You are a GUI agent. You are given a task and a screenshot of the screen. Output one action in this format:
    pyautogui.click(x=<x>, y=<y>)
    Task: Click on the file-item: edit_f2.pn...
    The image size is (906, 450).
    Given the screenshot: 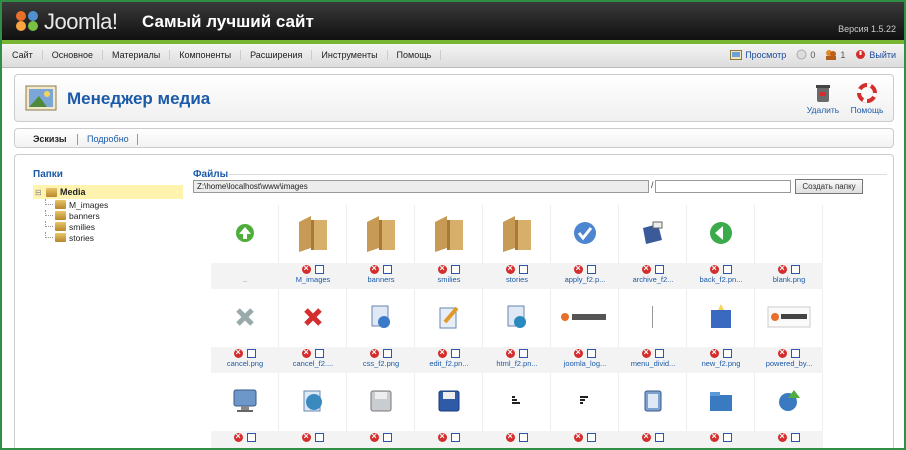 What is the action you would take?
    pyautogui.click(x=449, y=331)
    